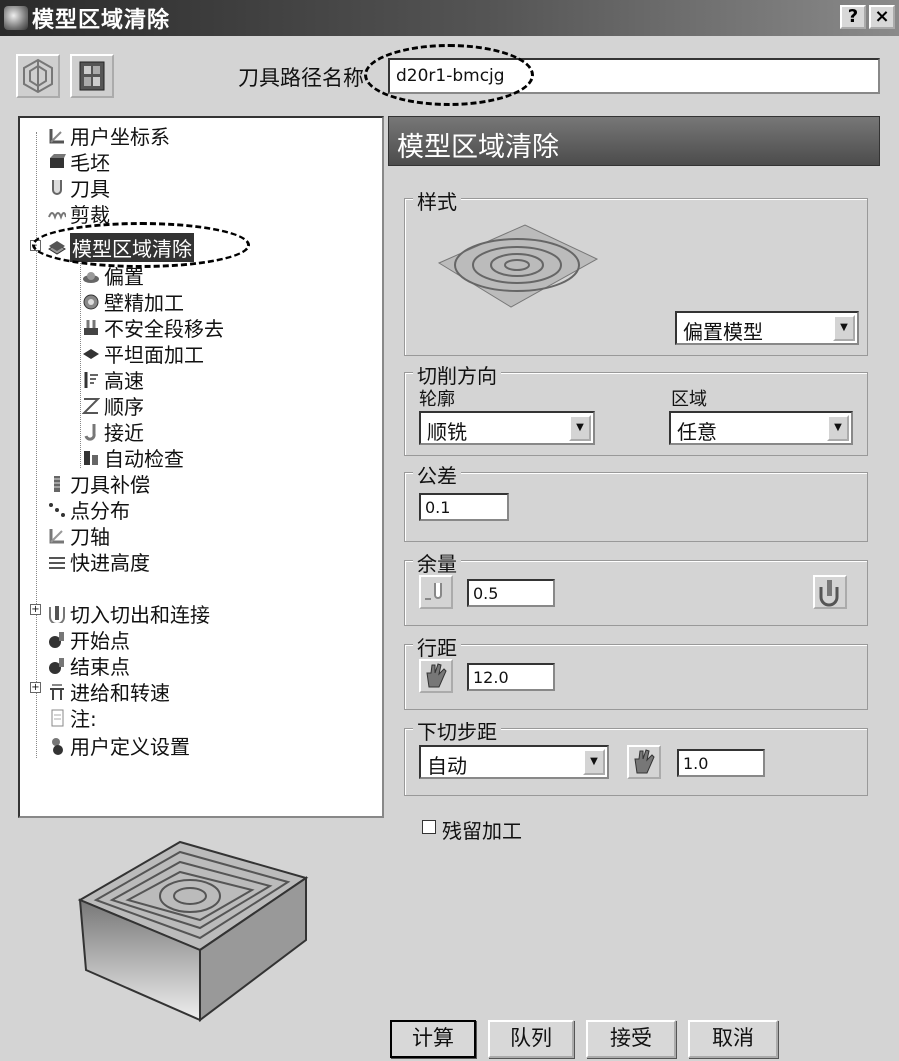 This screenshot has height=1061, width=899. I want to click on unsafe-segment-icon, so click(91, 327).